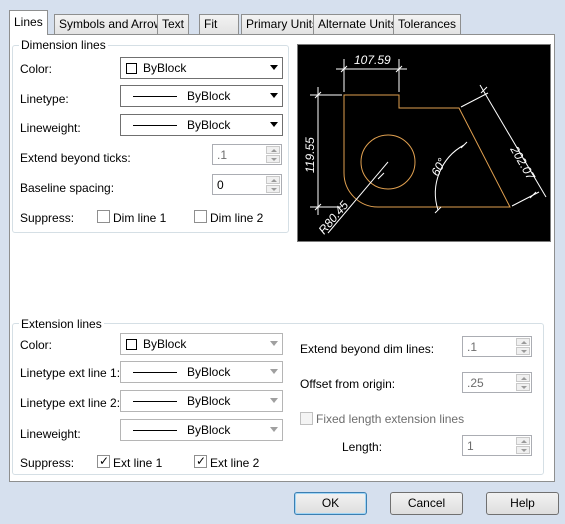 This screenshot has width=565, height=524. What do you see at coordinates (357, 24) in the screenshot?
I see `tab-alternate-units: Alternate Units` at bounding box center [357, 24].